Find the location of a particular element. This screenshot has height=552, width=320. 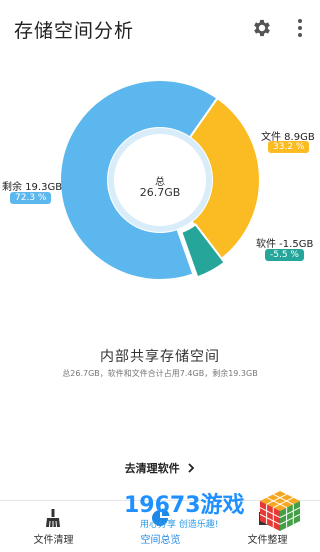

nav-item-file-cleanup: 文件清理 is located at coordinates (53, 526).